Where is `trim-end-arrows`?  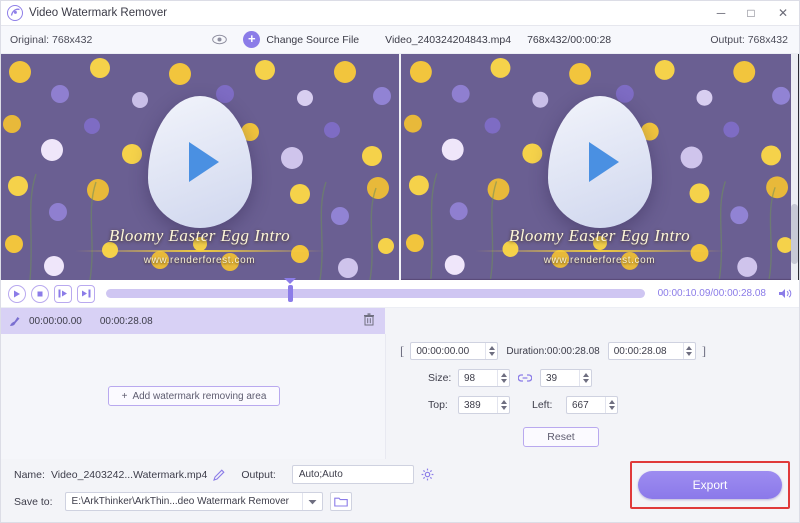
trim-end-arrows is located at coordinates (688, 351).